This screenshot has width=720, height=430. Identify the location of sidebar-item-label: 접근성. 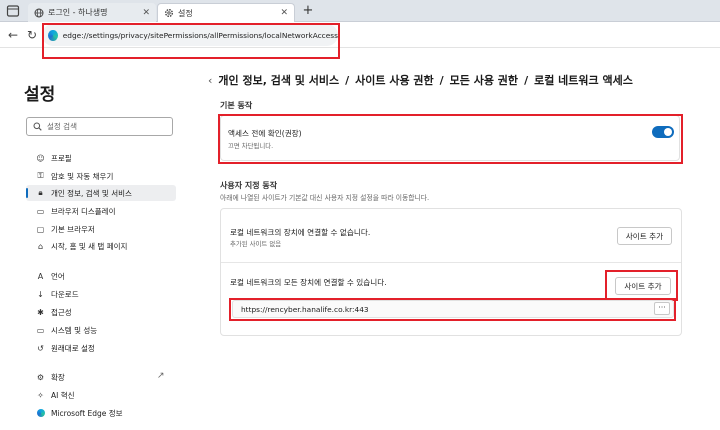
(61, 312).